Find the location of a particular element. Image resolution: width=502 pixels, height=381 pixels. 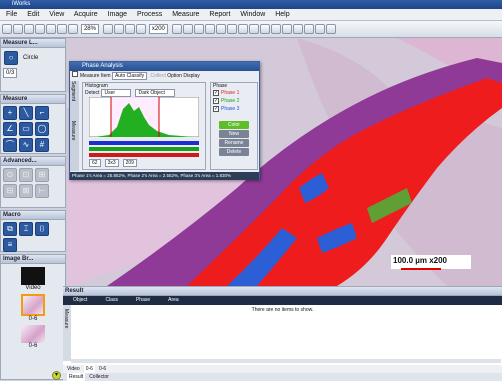

print-icon is located at coordinates (40, 29).